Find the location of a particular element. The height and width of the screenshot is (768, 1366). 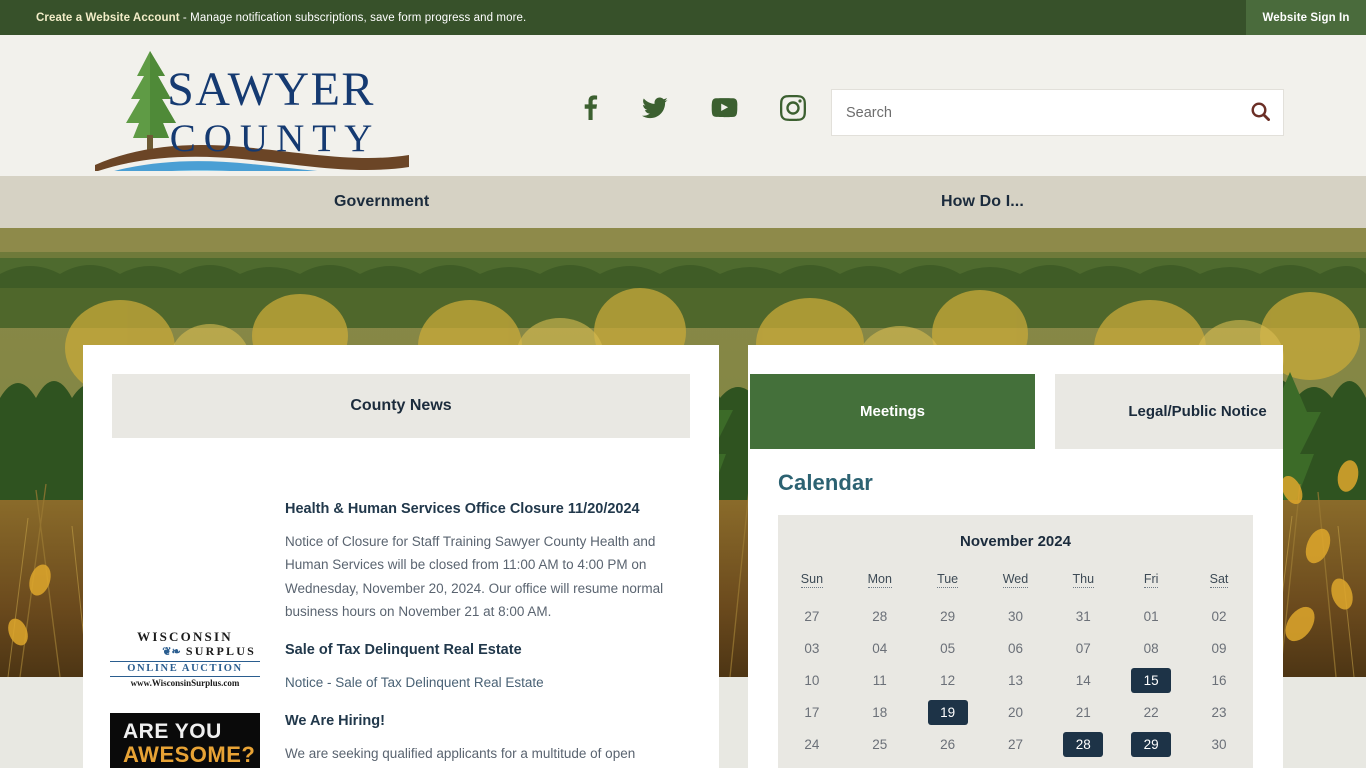

calendar-day-with-event: 29 is located at coordinates (1151, 744).